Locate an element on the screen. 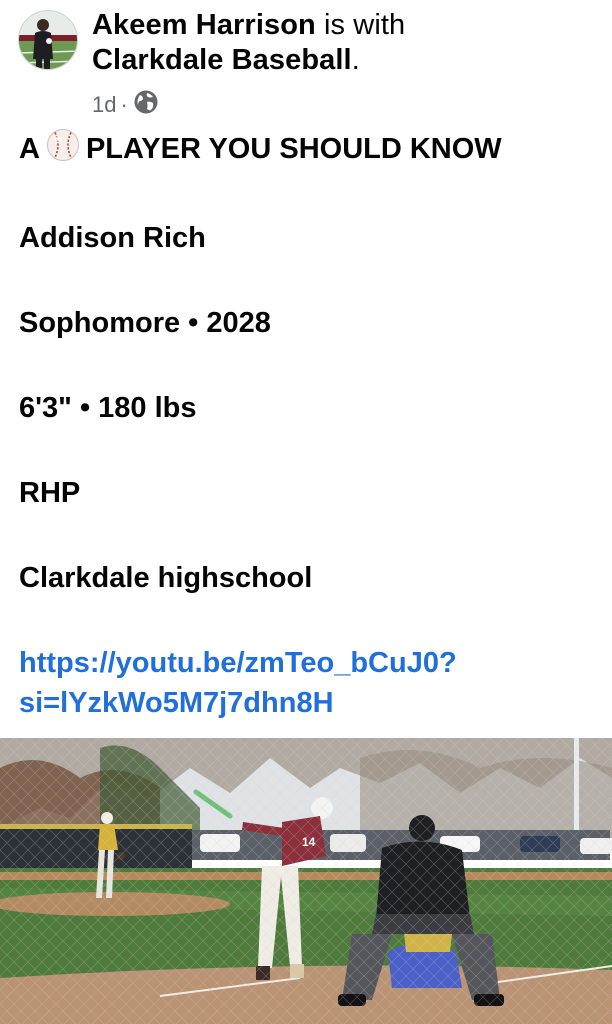 Image resolution: width=612 pixels, height=1024 pixels. post-meta: 1d · is located at coordinates (125, 105).